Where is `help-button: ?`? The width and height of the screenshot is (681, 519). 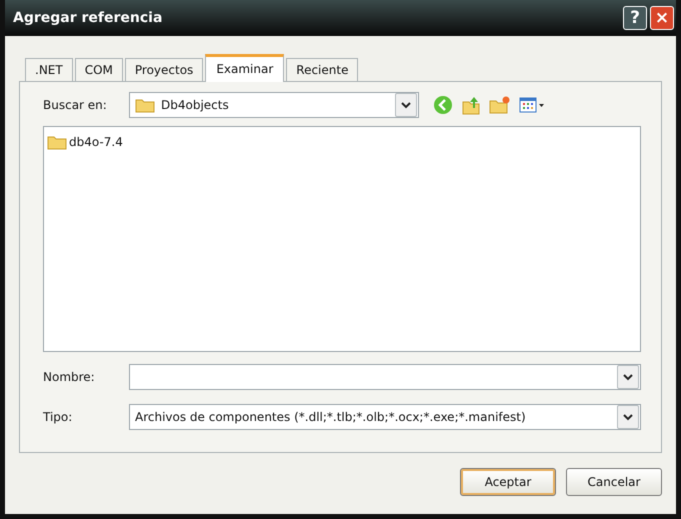 help-button: ? is located at coordinates (635, 18).